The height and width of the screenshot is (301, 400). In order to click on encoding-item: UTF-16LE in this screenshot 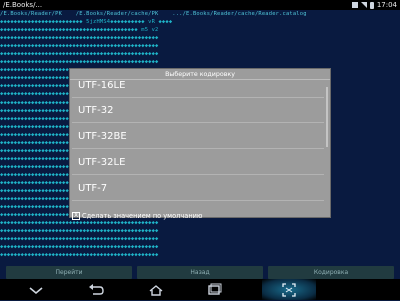, I will do `click(198, 89)`.